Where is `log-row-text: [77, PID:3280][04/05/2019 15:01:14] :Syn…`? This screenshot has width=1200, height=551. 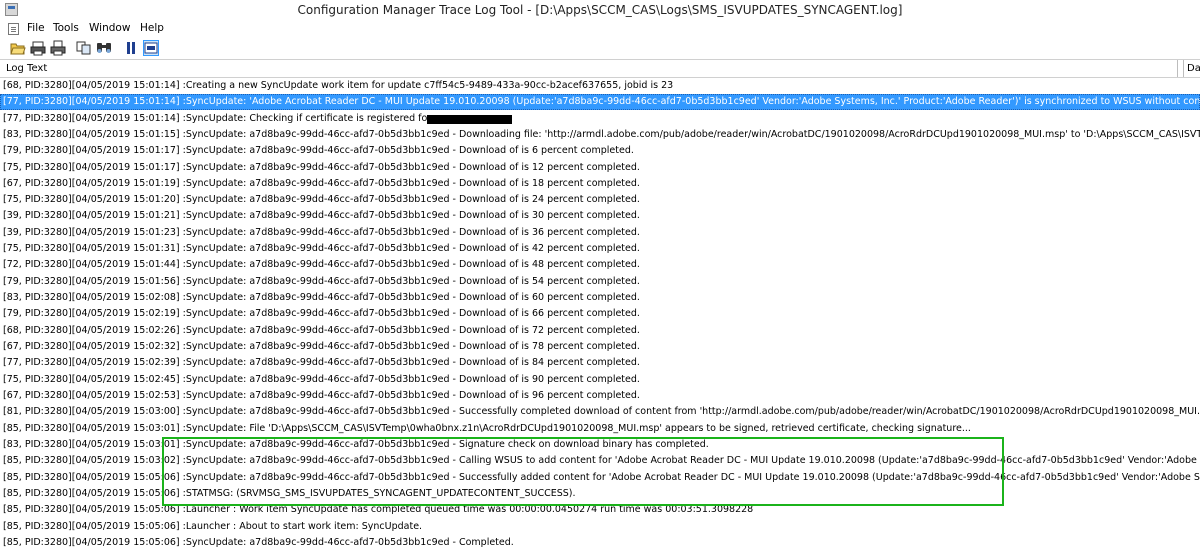 log-row-text: [77, PID:3280][04/05/2019 15:01:14] :Syn… is located at coordinates (234, 118).